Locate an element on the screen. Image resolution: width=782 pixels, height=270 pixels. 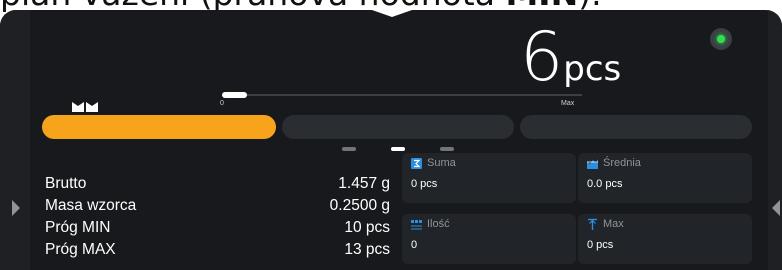
sum-icon is located at coordinates (416, 163).